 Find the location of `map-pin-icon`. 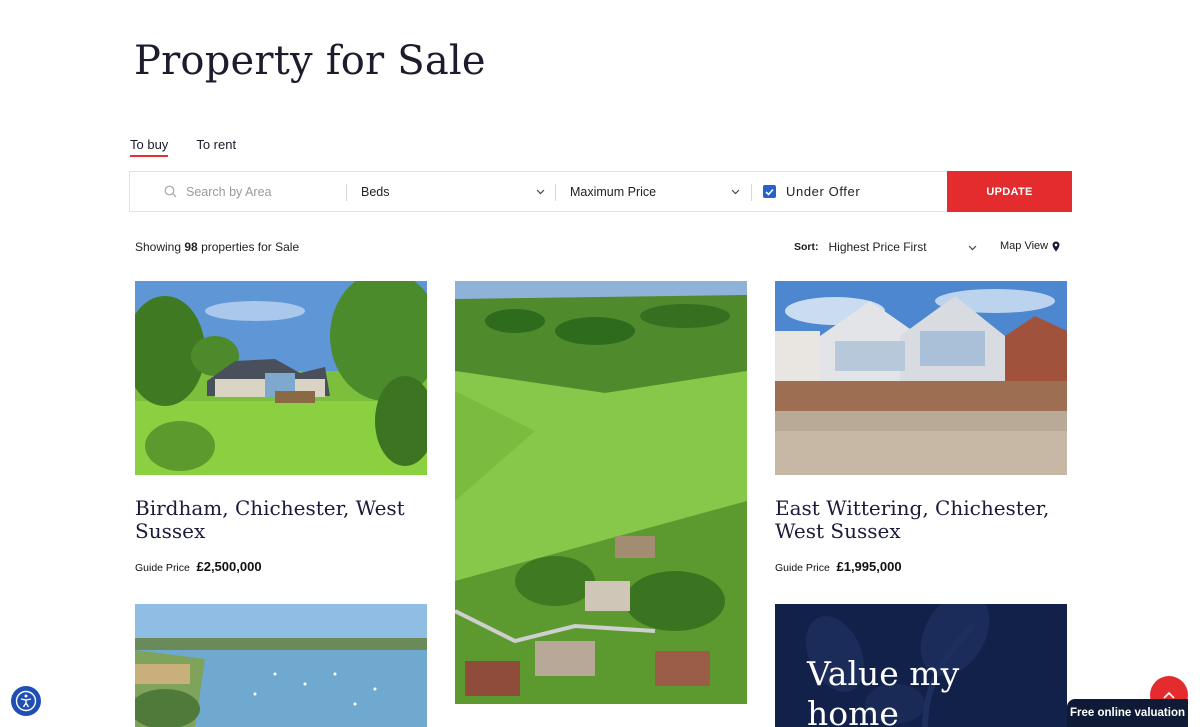

map-pin-icon is located at coordinates (1056, 246).